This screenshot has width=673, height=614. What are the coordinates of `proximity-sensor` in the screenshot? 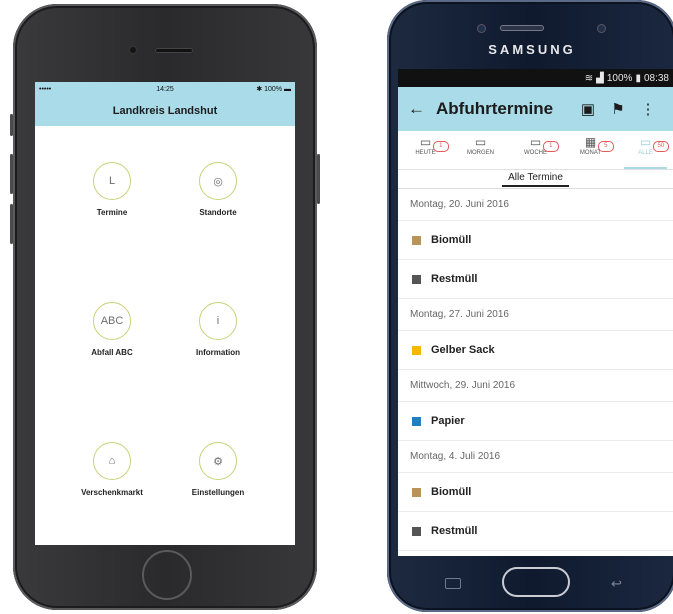 It's located at (481, 28).